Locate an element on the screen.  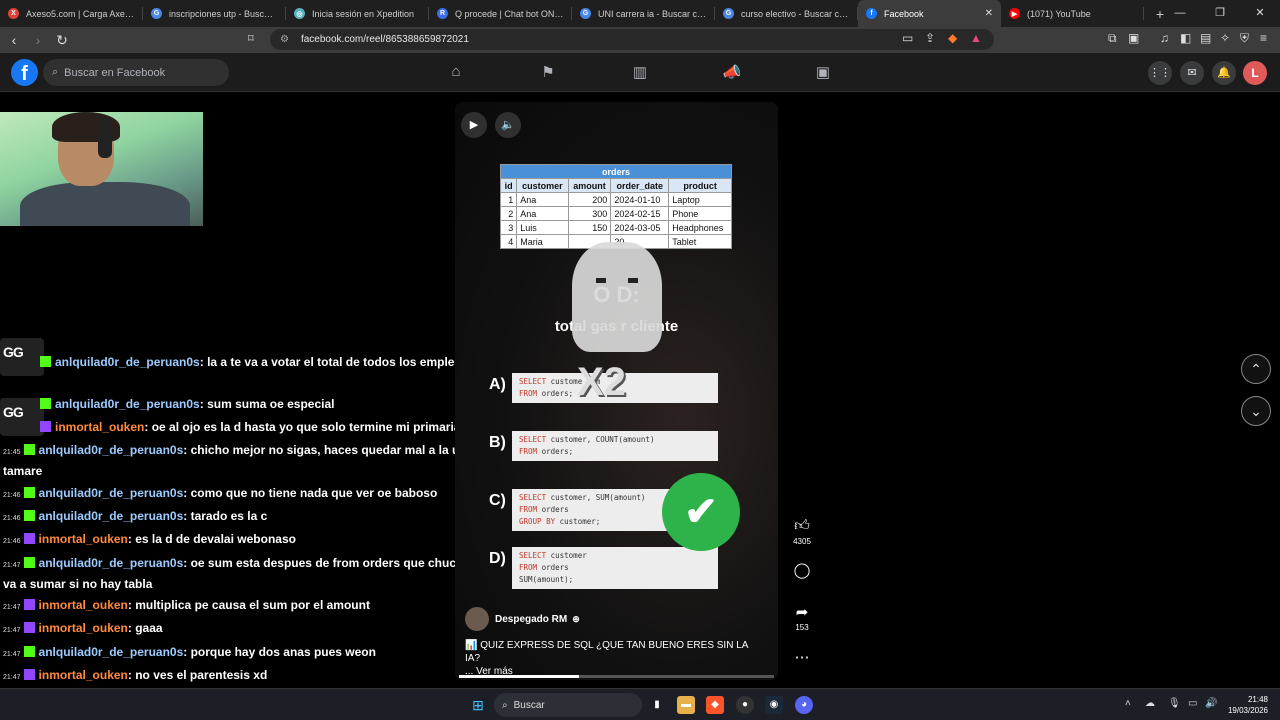
play-icon: ▶ is located at coordinates (474, 125).